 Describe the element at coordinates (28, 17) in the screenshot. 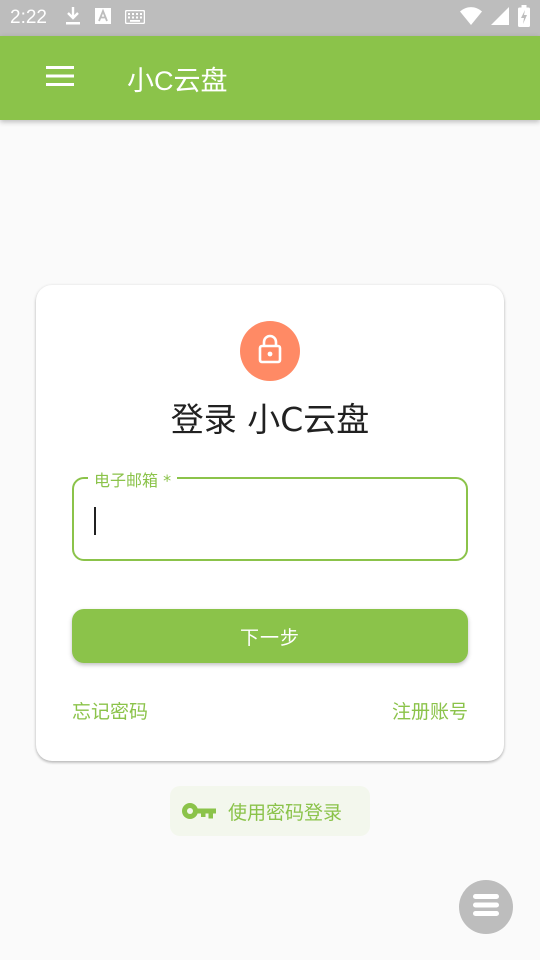

I see `status-time: 2:22` at that location.